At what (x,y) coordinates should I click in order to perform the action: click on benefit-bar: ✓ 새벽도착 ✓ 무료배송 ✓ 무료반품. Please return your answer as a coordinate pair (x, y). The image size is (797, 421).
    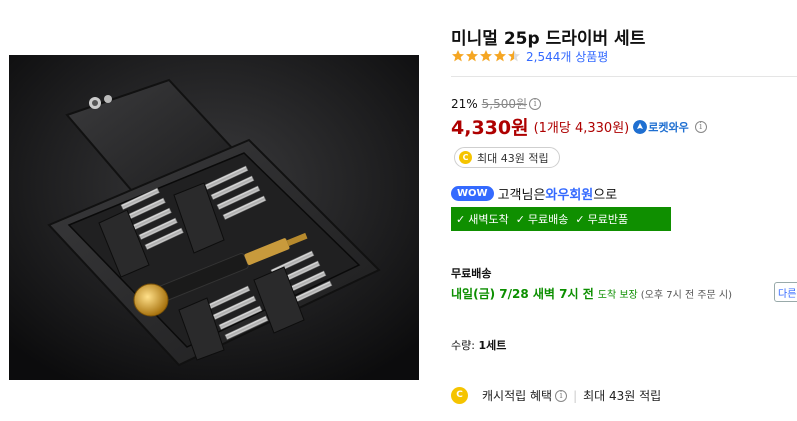
    Looking at the image, I should click on (561, 219).